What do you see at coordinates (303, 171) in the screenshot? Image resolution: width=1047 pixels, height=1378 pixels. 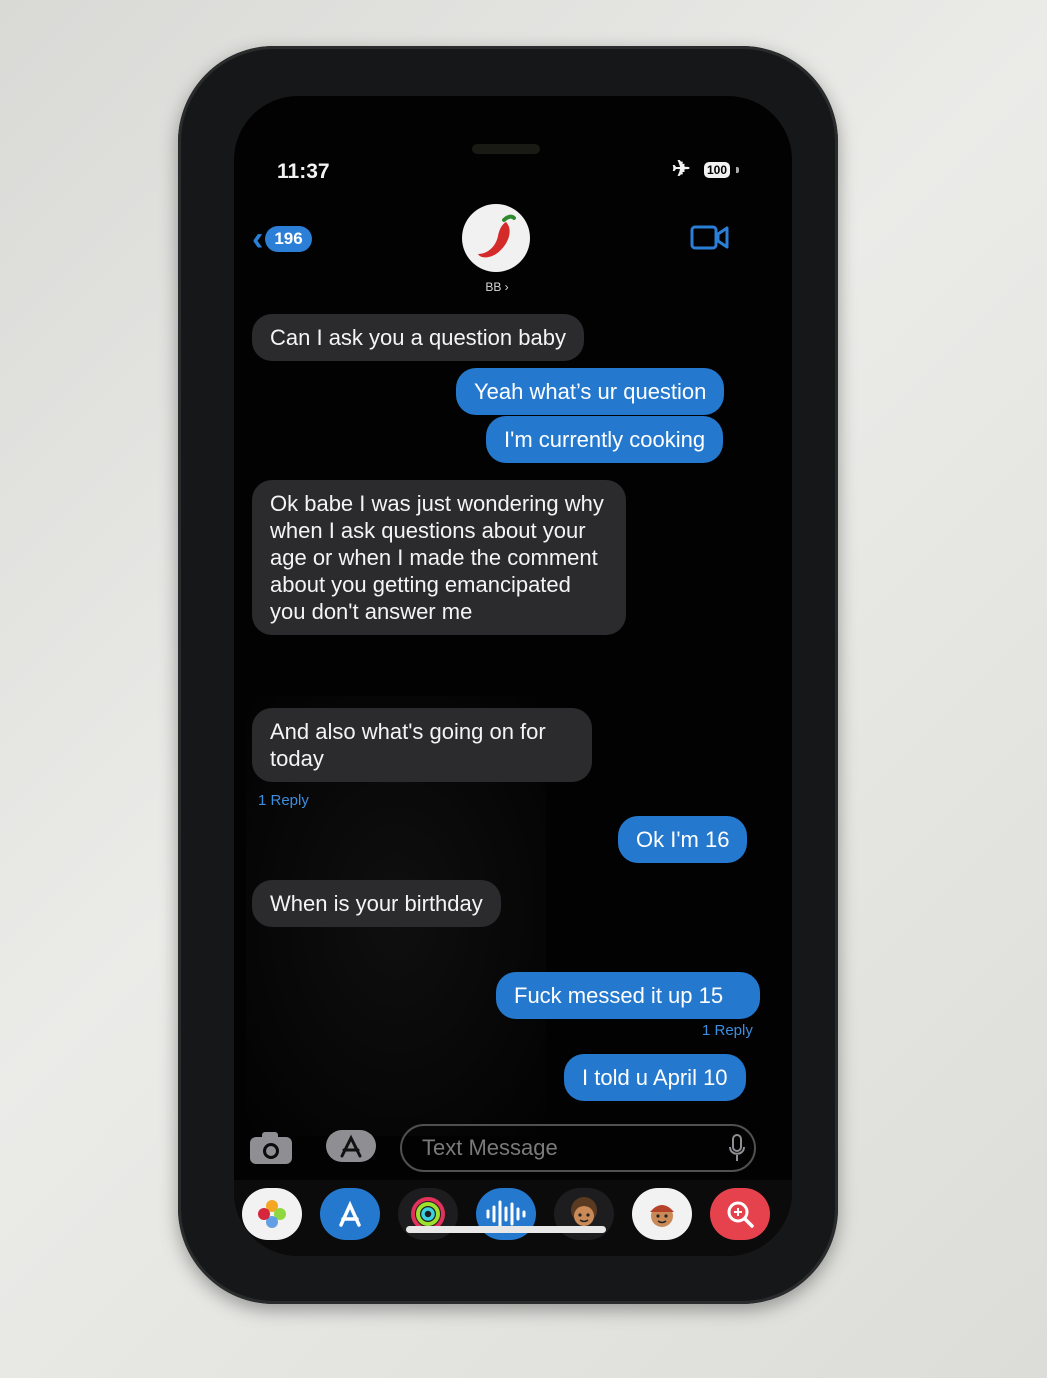 I see `status-time: 11:37` at bounding box center [303, 171].